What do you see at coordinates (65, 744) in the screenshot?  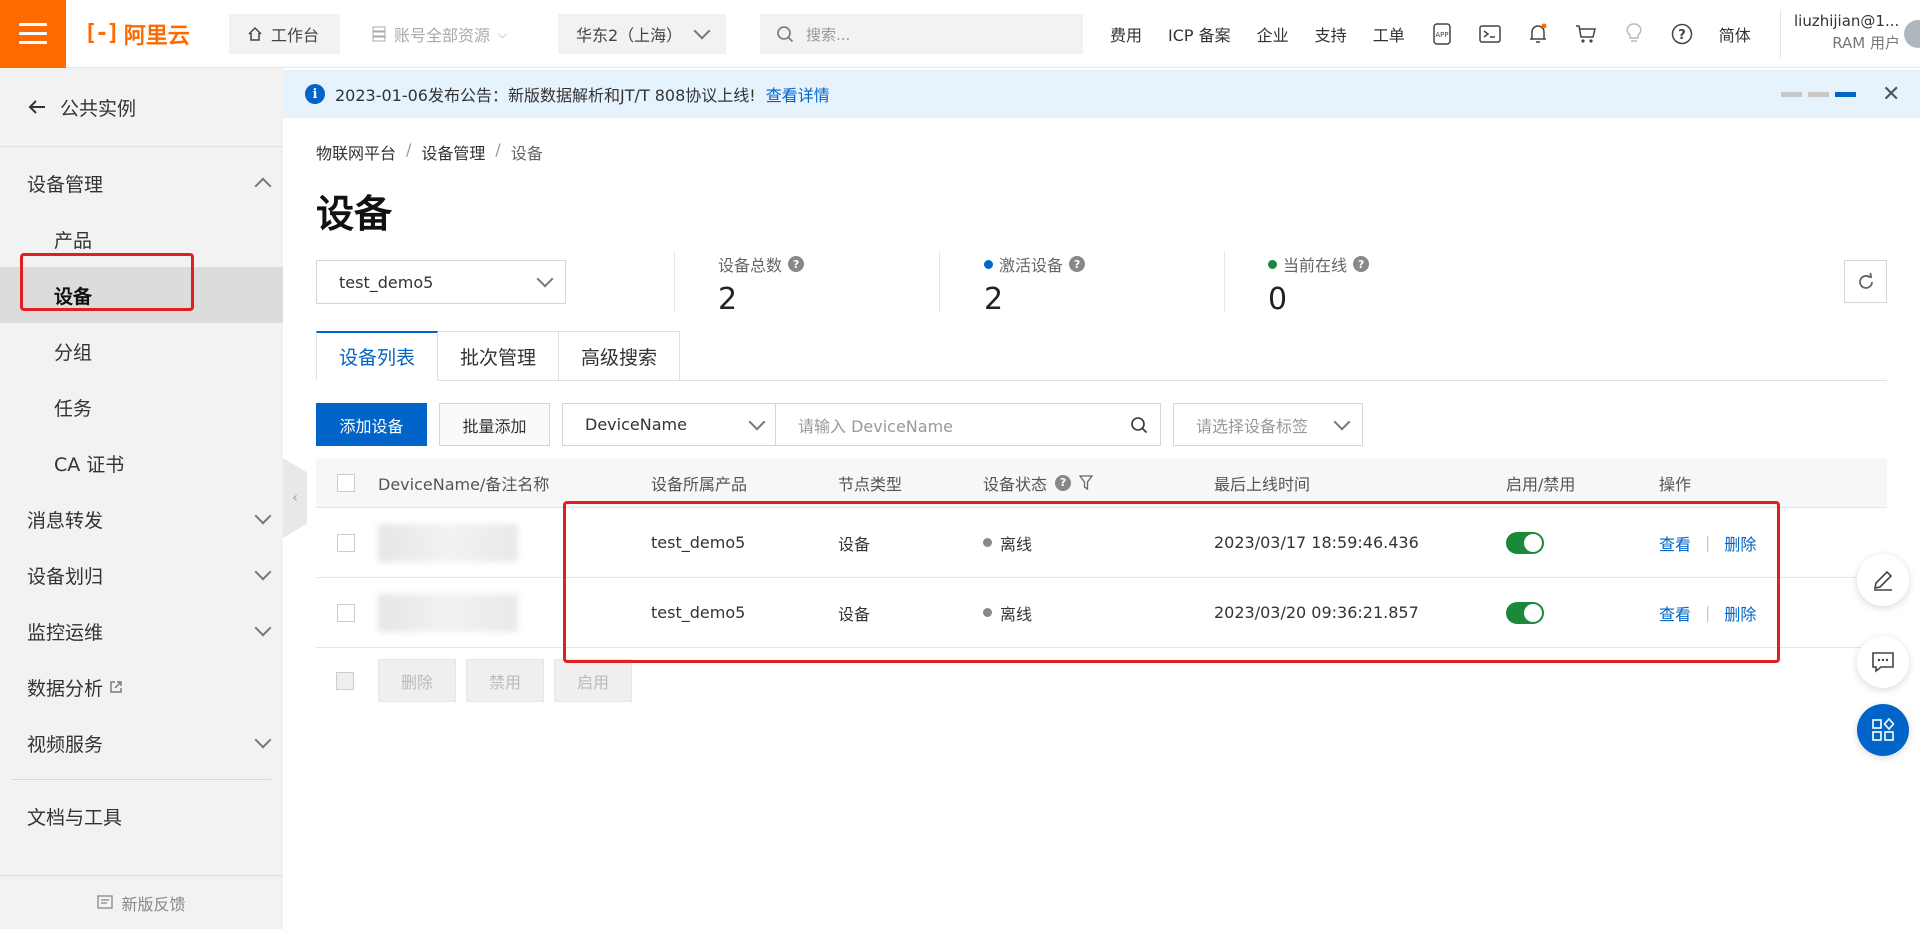 I see `group-label: 视频服务` at bounding box center [65, 744].